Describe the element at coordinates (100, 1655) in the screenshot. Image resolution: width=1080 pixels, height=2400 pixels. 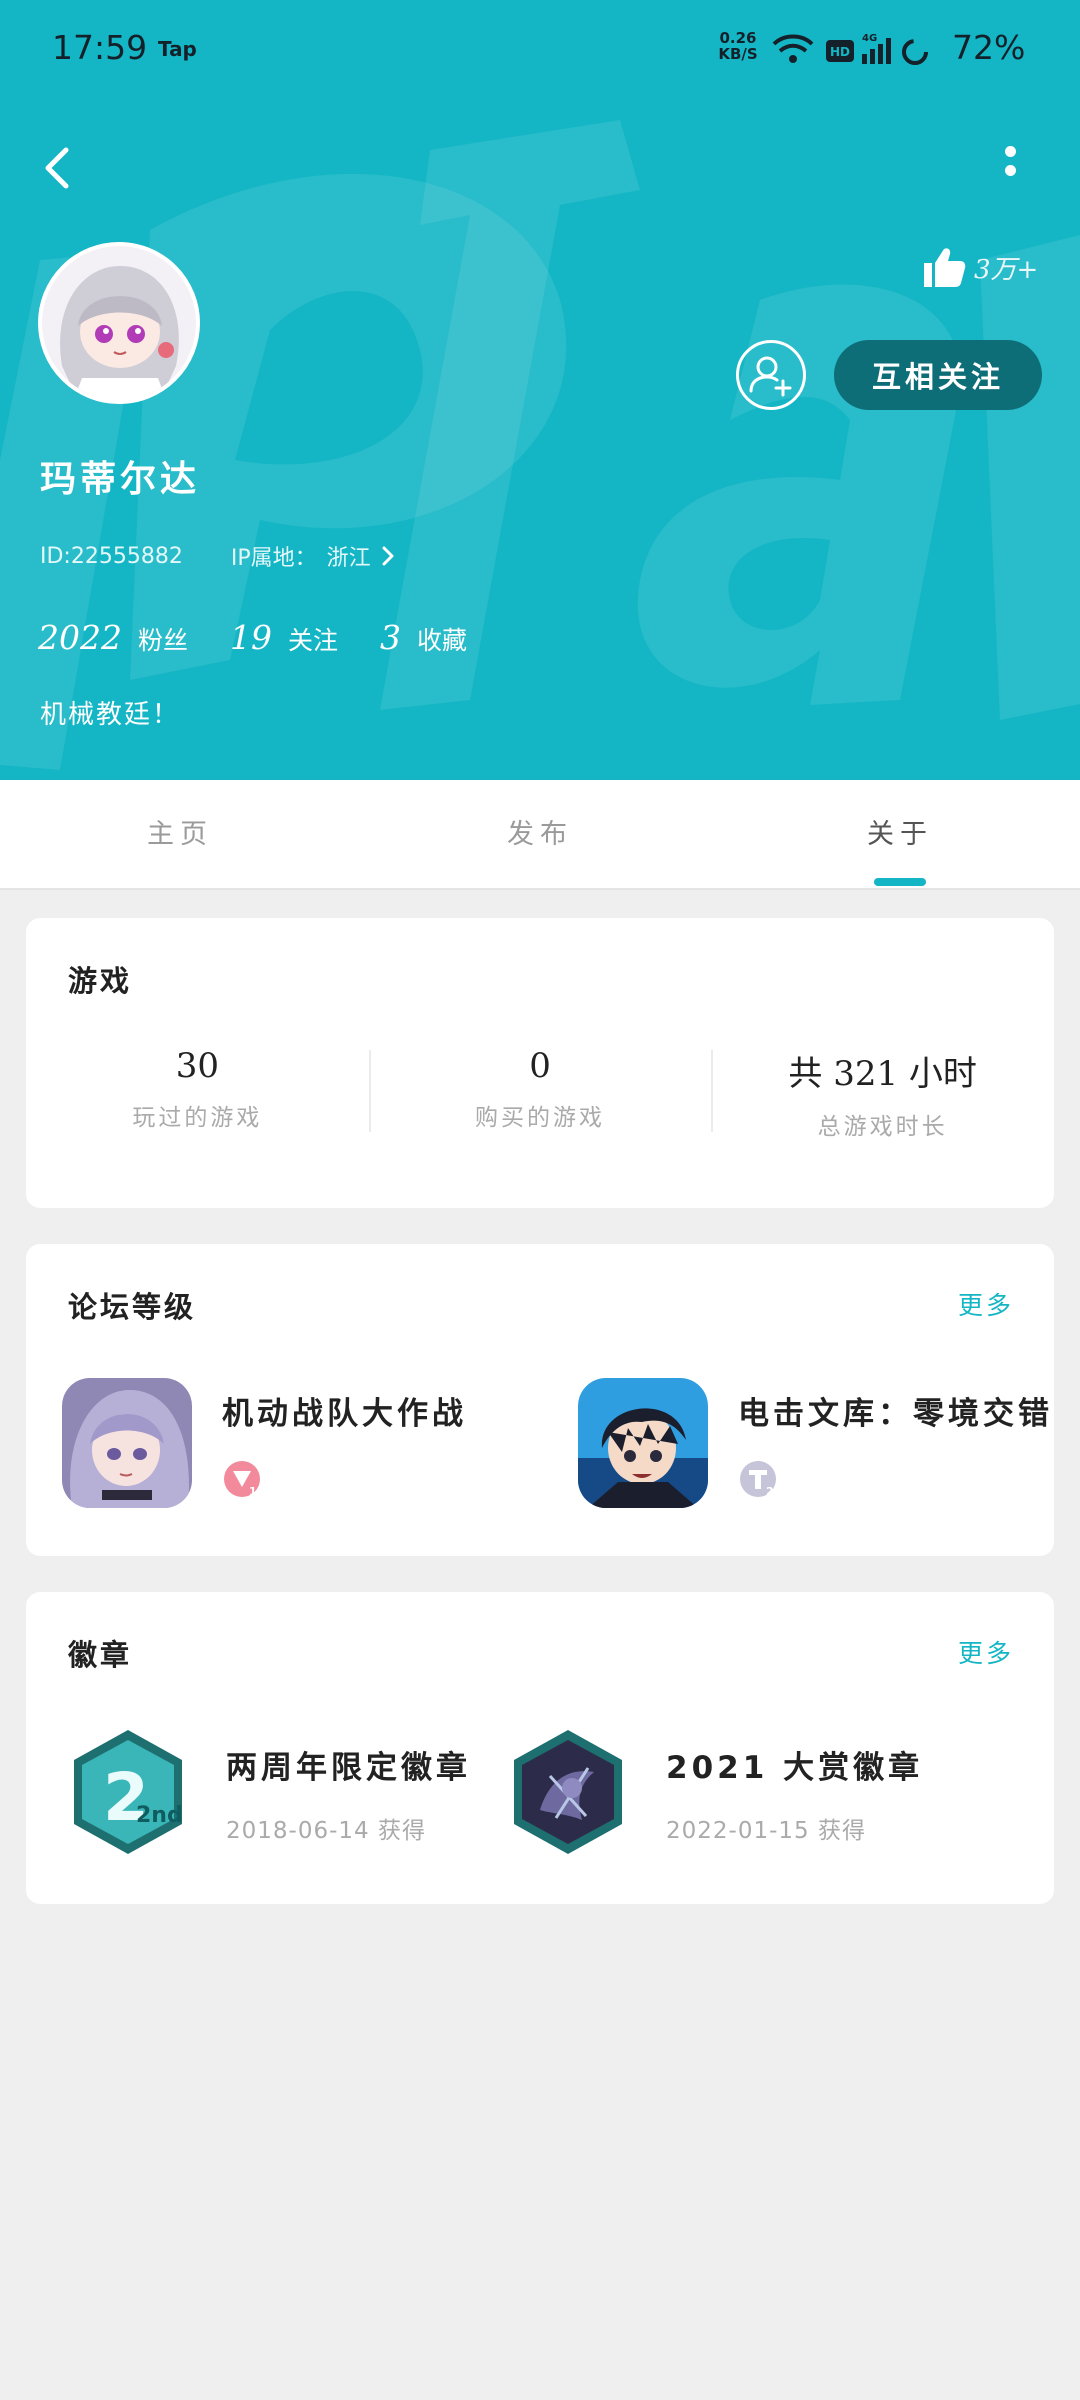
I see `badges-title: 徽章` at that location.